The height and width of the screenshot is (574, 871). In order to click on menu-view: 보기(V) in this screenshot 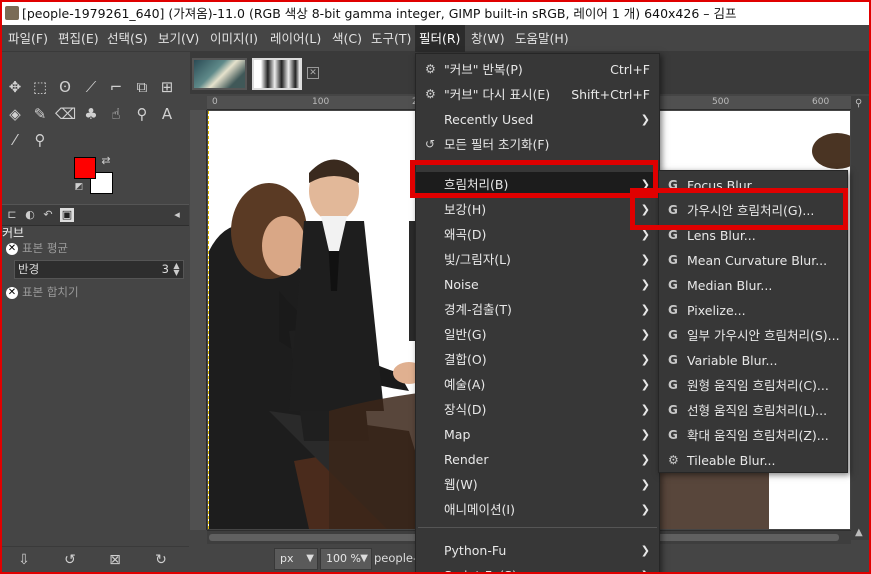, I will do `click(178, 38)`.